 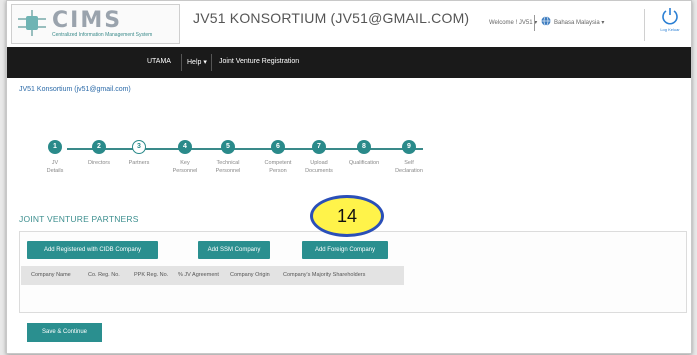 I want to click on step-number: 6, so click(x=278, y=147).